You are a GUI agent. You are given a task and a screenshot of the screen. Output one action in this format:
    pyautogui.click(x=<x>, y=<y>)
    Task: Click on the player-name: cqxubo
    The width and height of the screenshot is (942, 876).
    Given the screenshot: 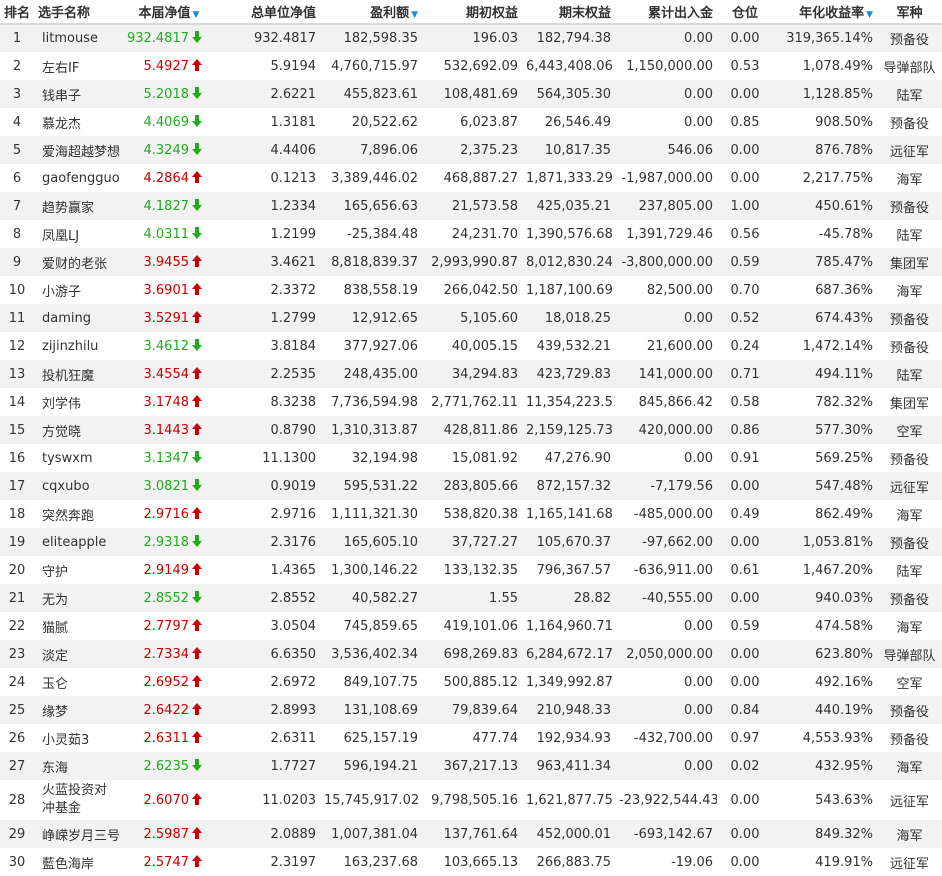 What is the action you would take?
    pyautogui.click(x=66, y=486)
    